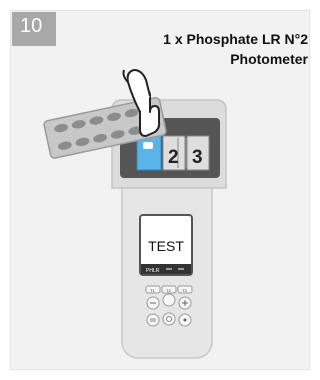  What do you see at coordinates (153, 271) in the screenshot?
I see `screen-status: PHLR` at bounding box center [153, 271].